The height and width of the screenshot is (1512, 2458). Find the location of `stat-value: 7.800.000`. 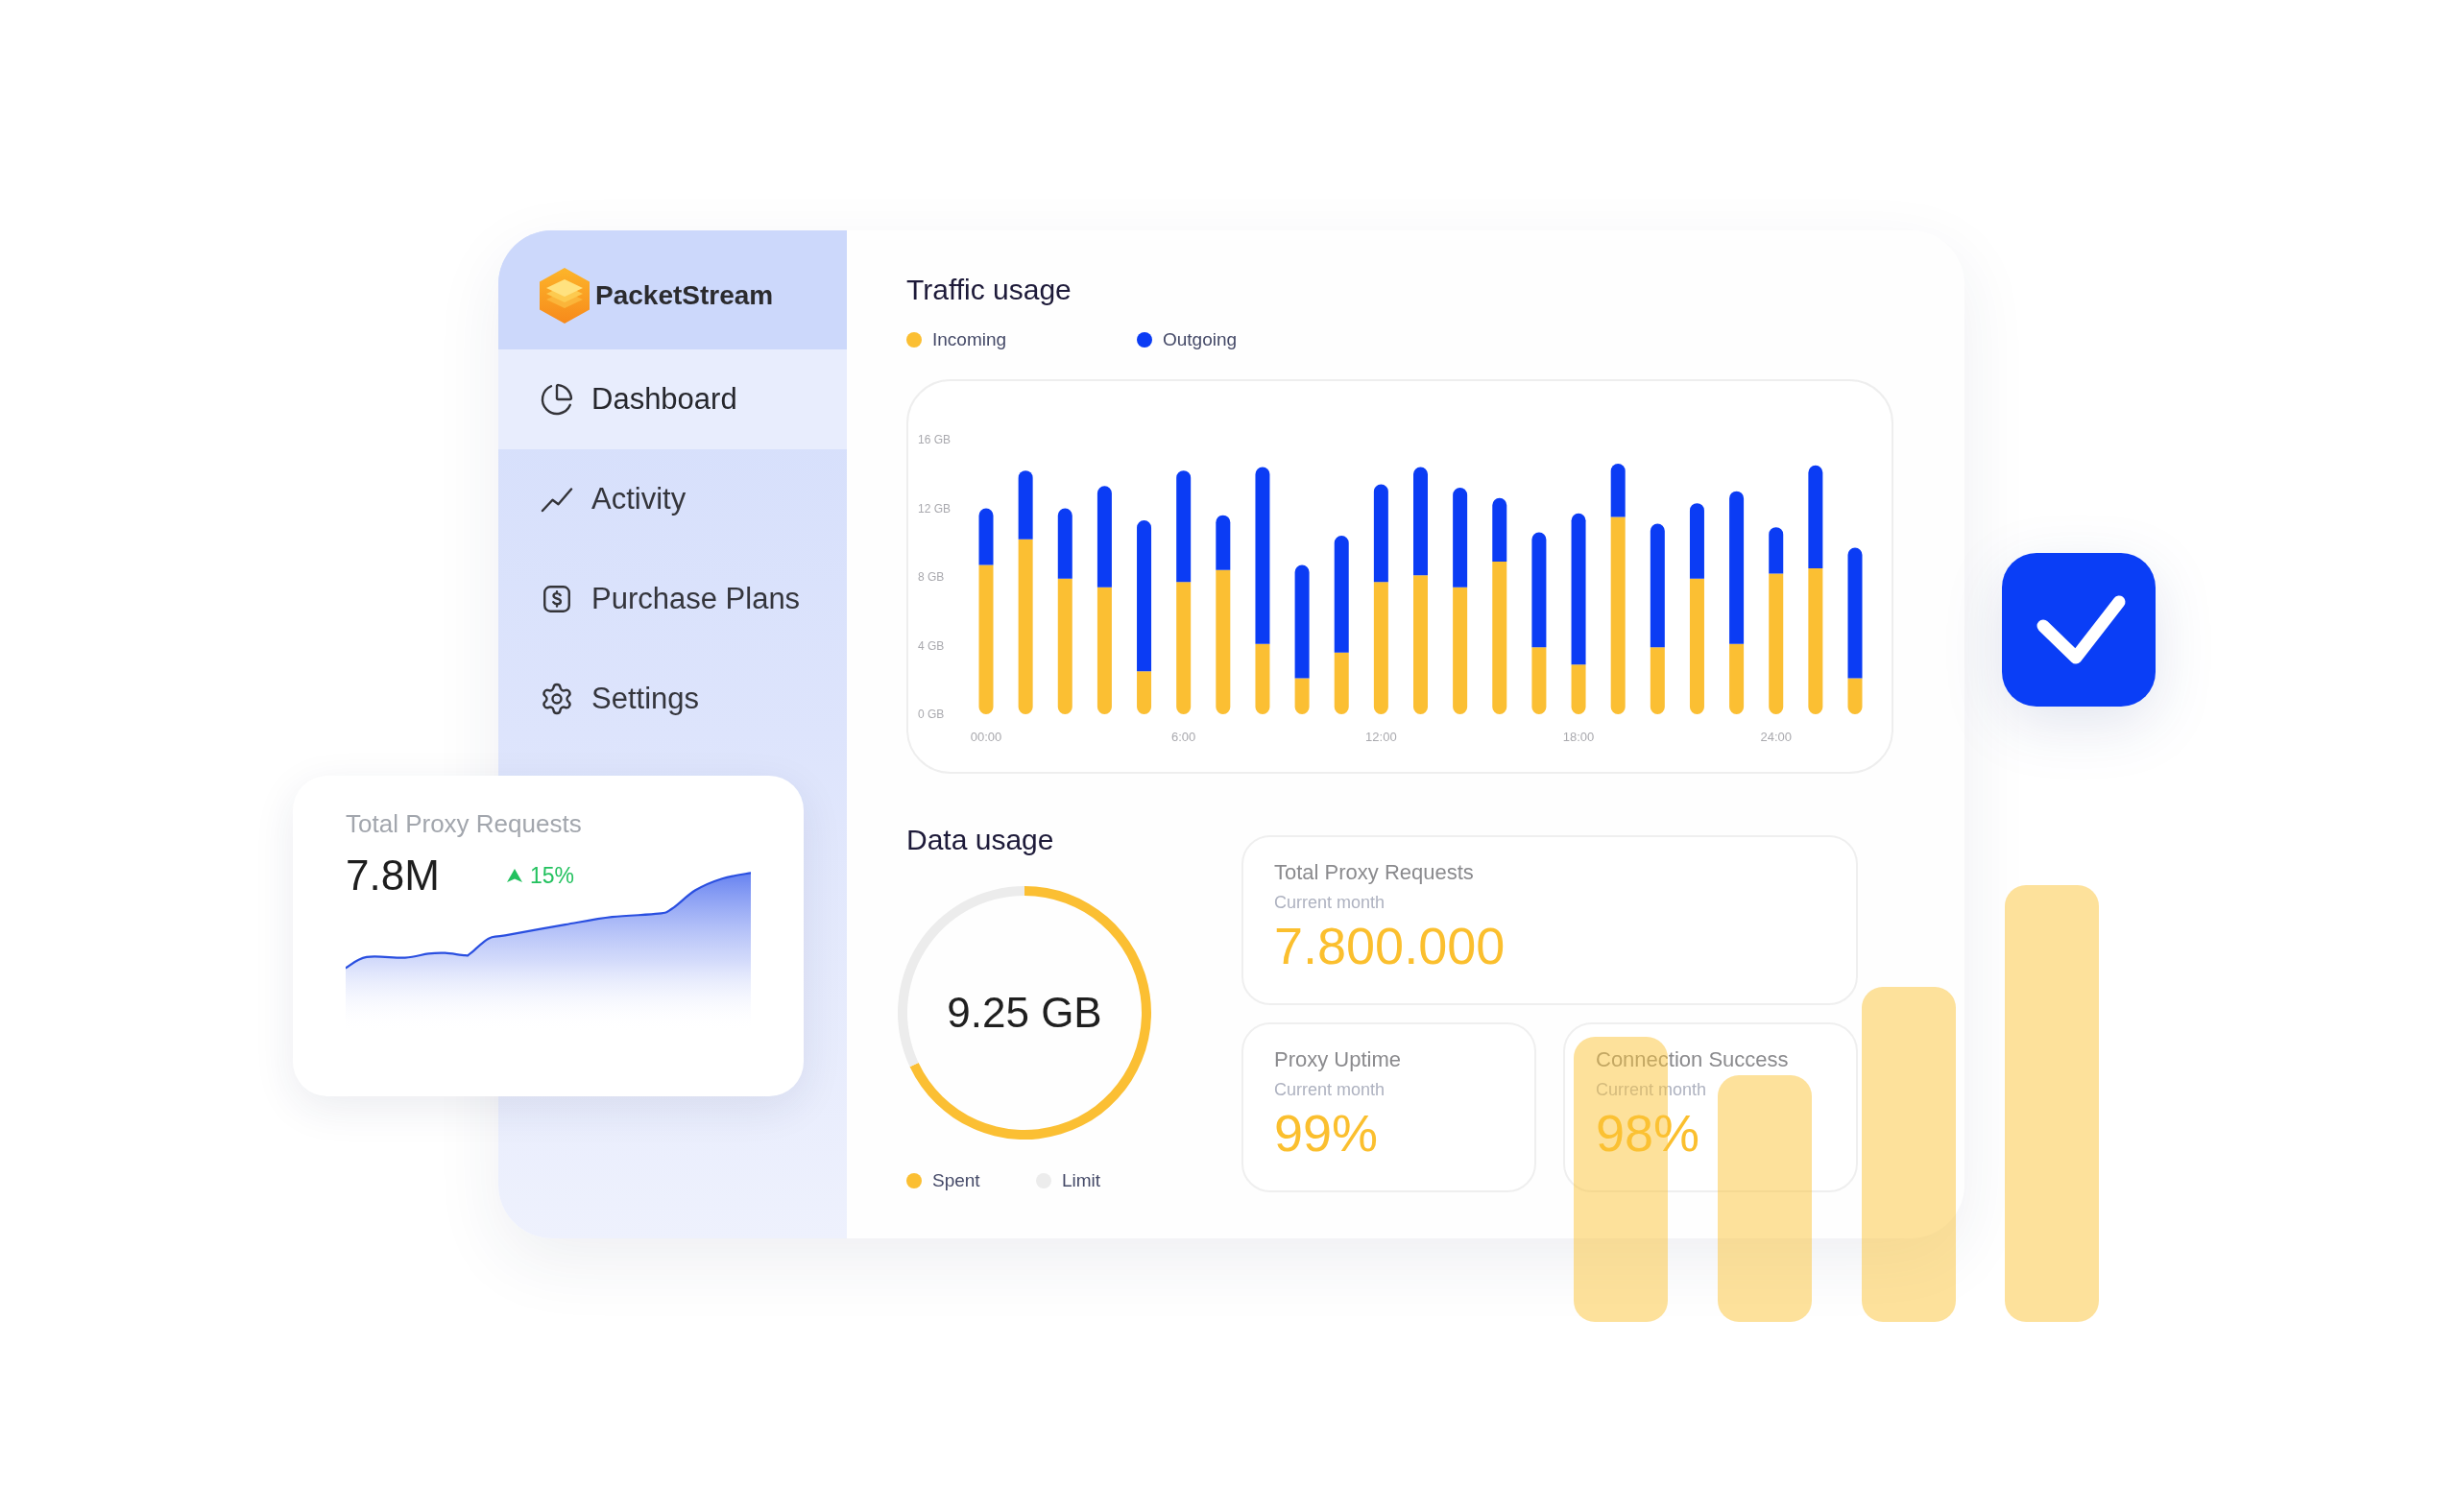

stat-value: 7.800.000 is located at coordinates (1390, 945).